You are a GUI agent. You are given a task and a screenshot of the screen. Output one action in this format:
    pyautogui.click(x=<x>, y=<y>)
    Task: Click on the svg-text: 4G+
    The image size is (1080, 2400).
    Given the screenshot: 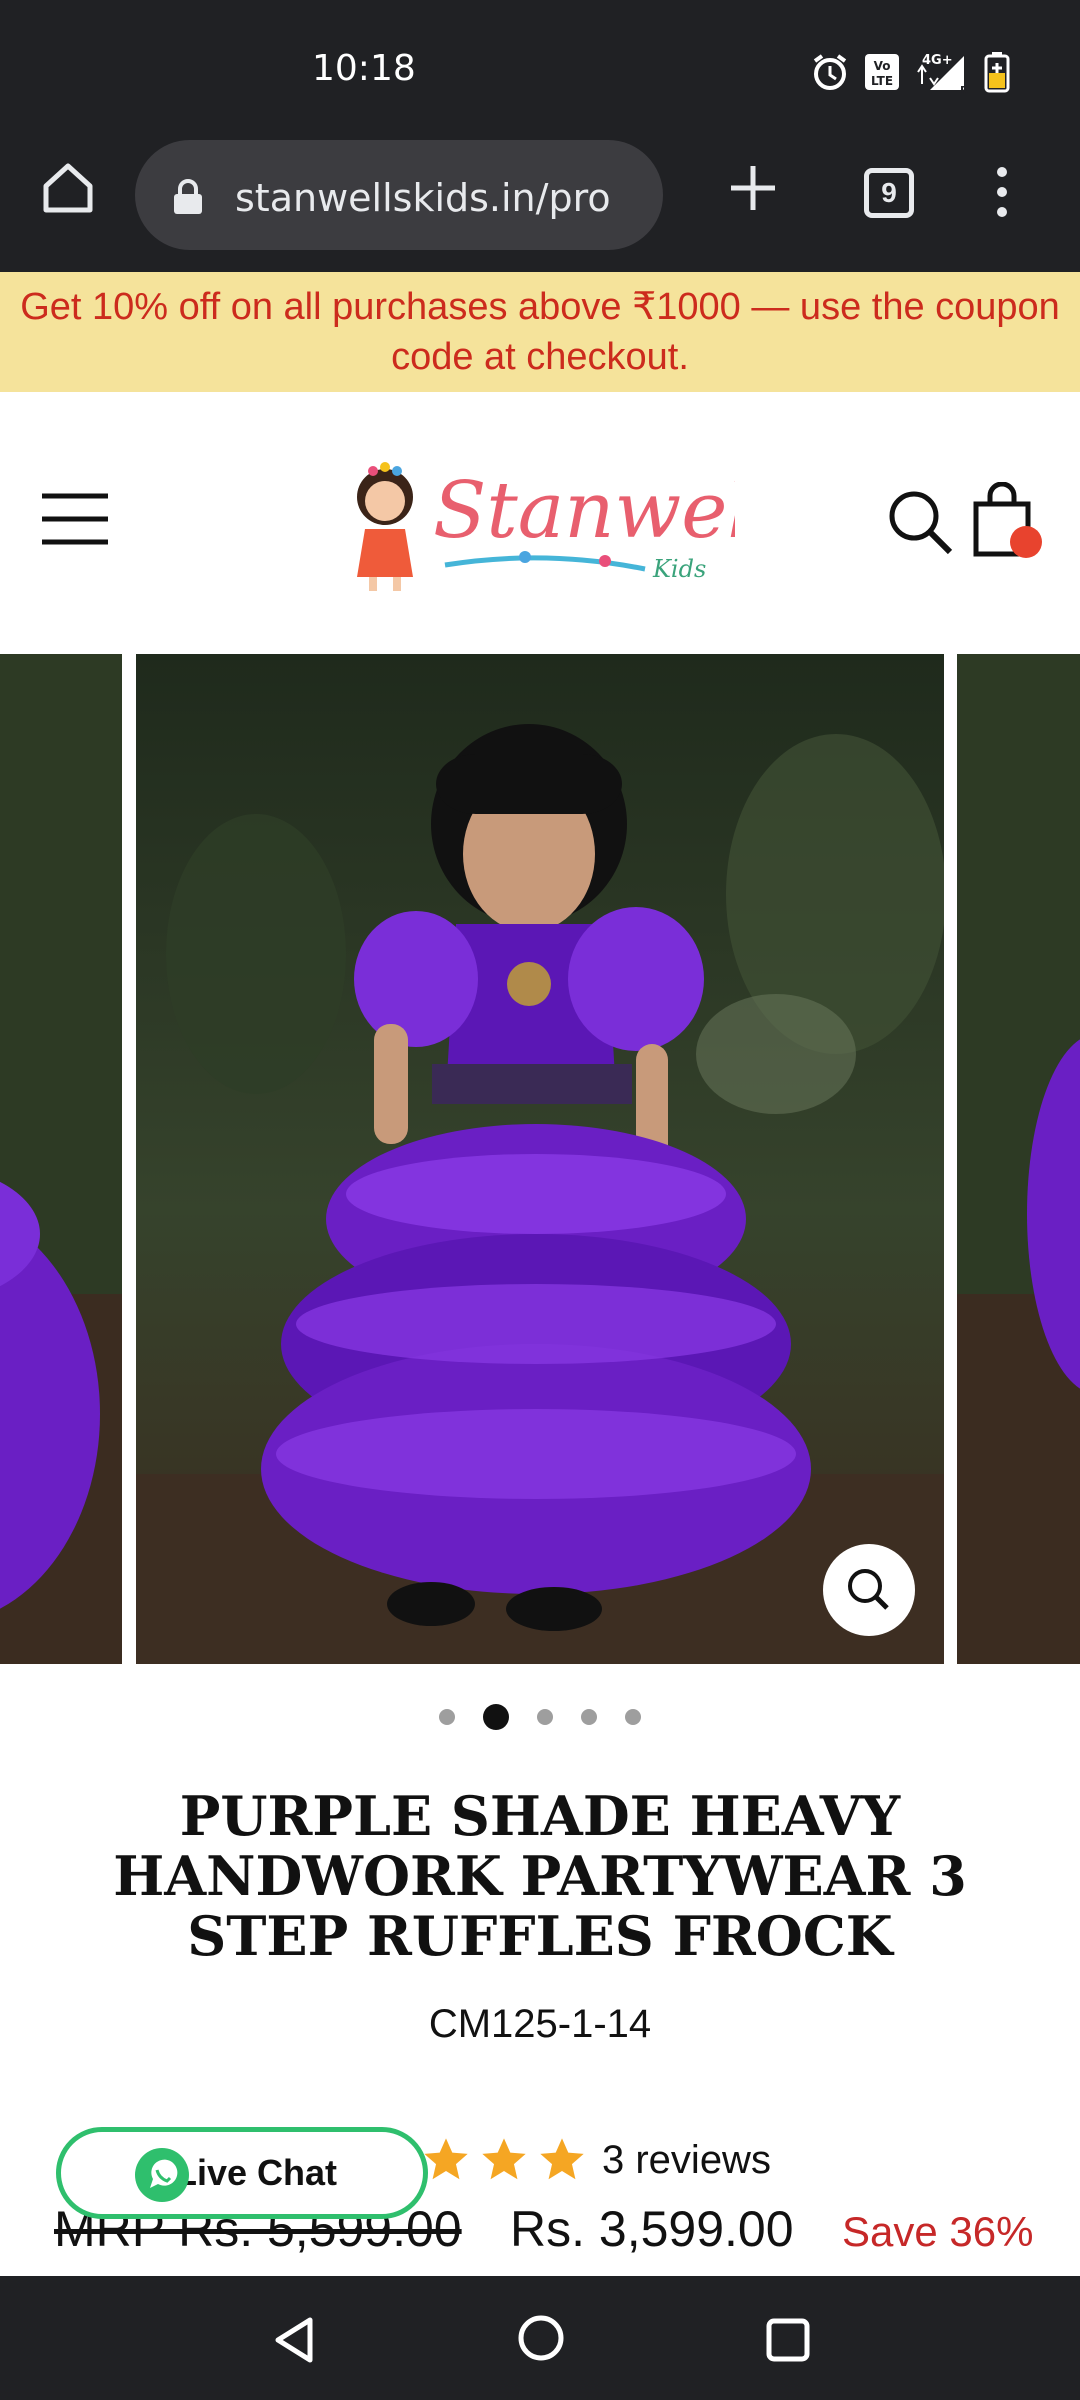 What is the action you would take?
    pyautogui.click(x=937, y=60)
    